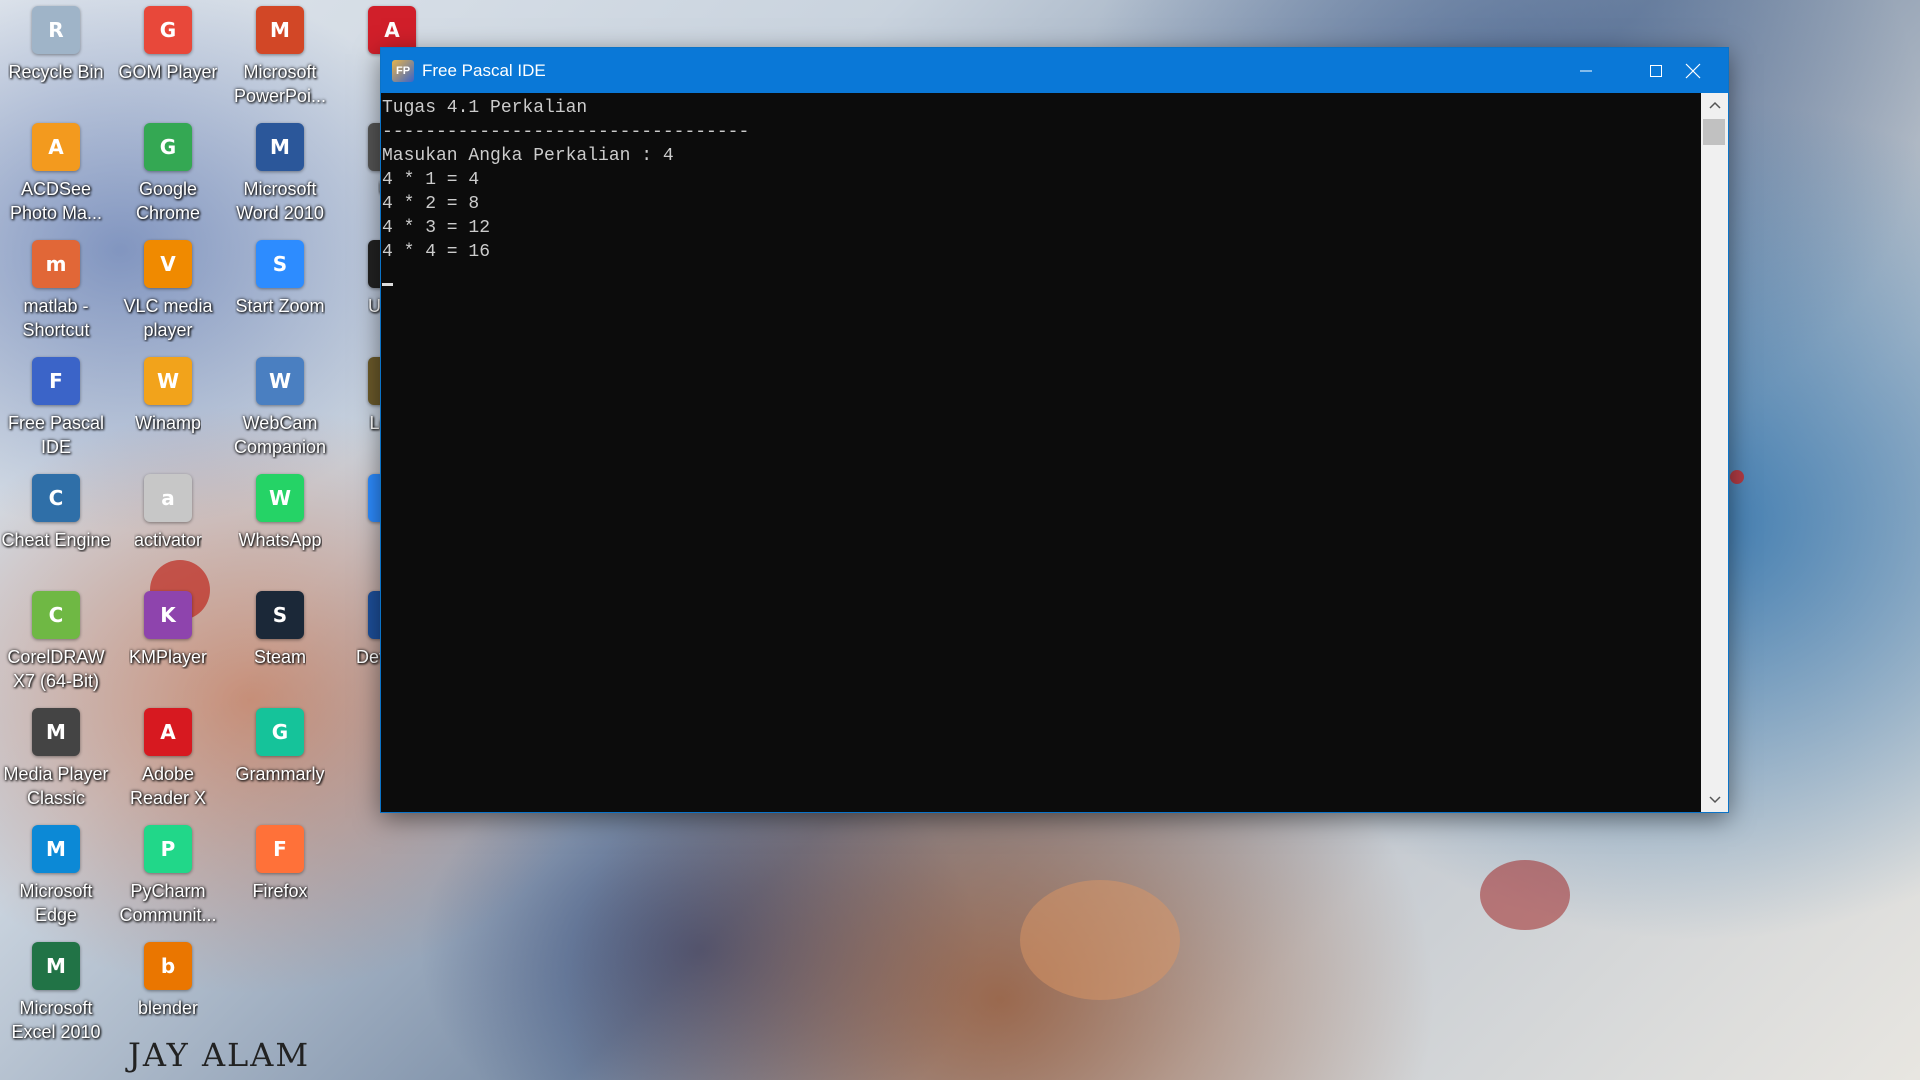 The width and height of the screenshot is (1920, 1080). I want to click on vertical-scrollbar, so click(1714, 452).